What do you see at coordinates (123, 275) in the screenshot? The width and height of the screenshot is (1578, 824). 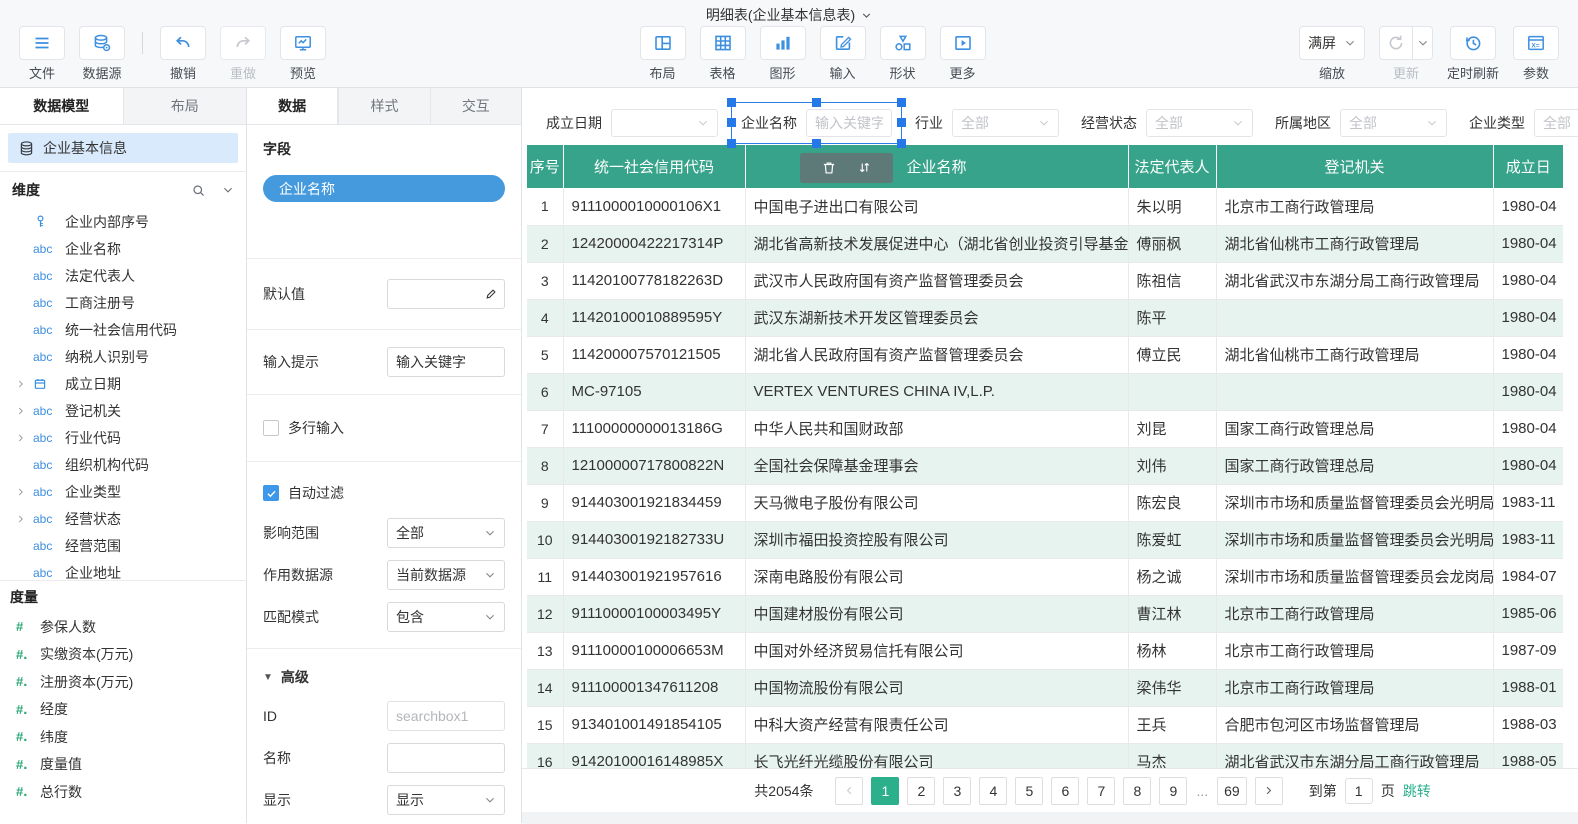 I see `dimension-field: abc 法定代表人` at bounding box center [123, 275].